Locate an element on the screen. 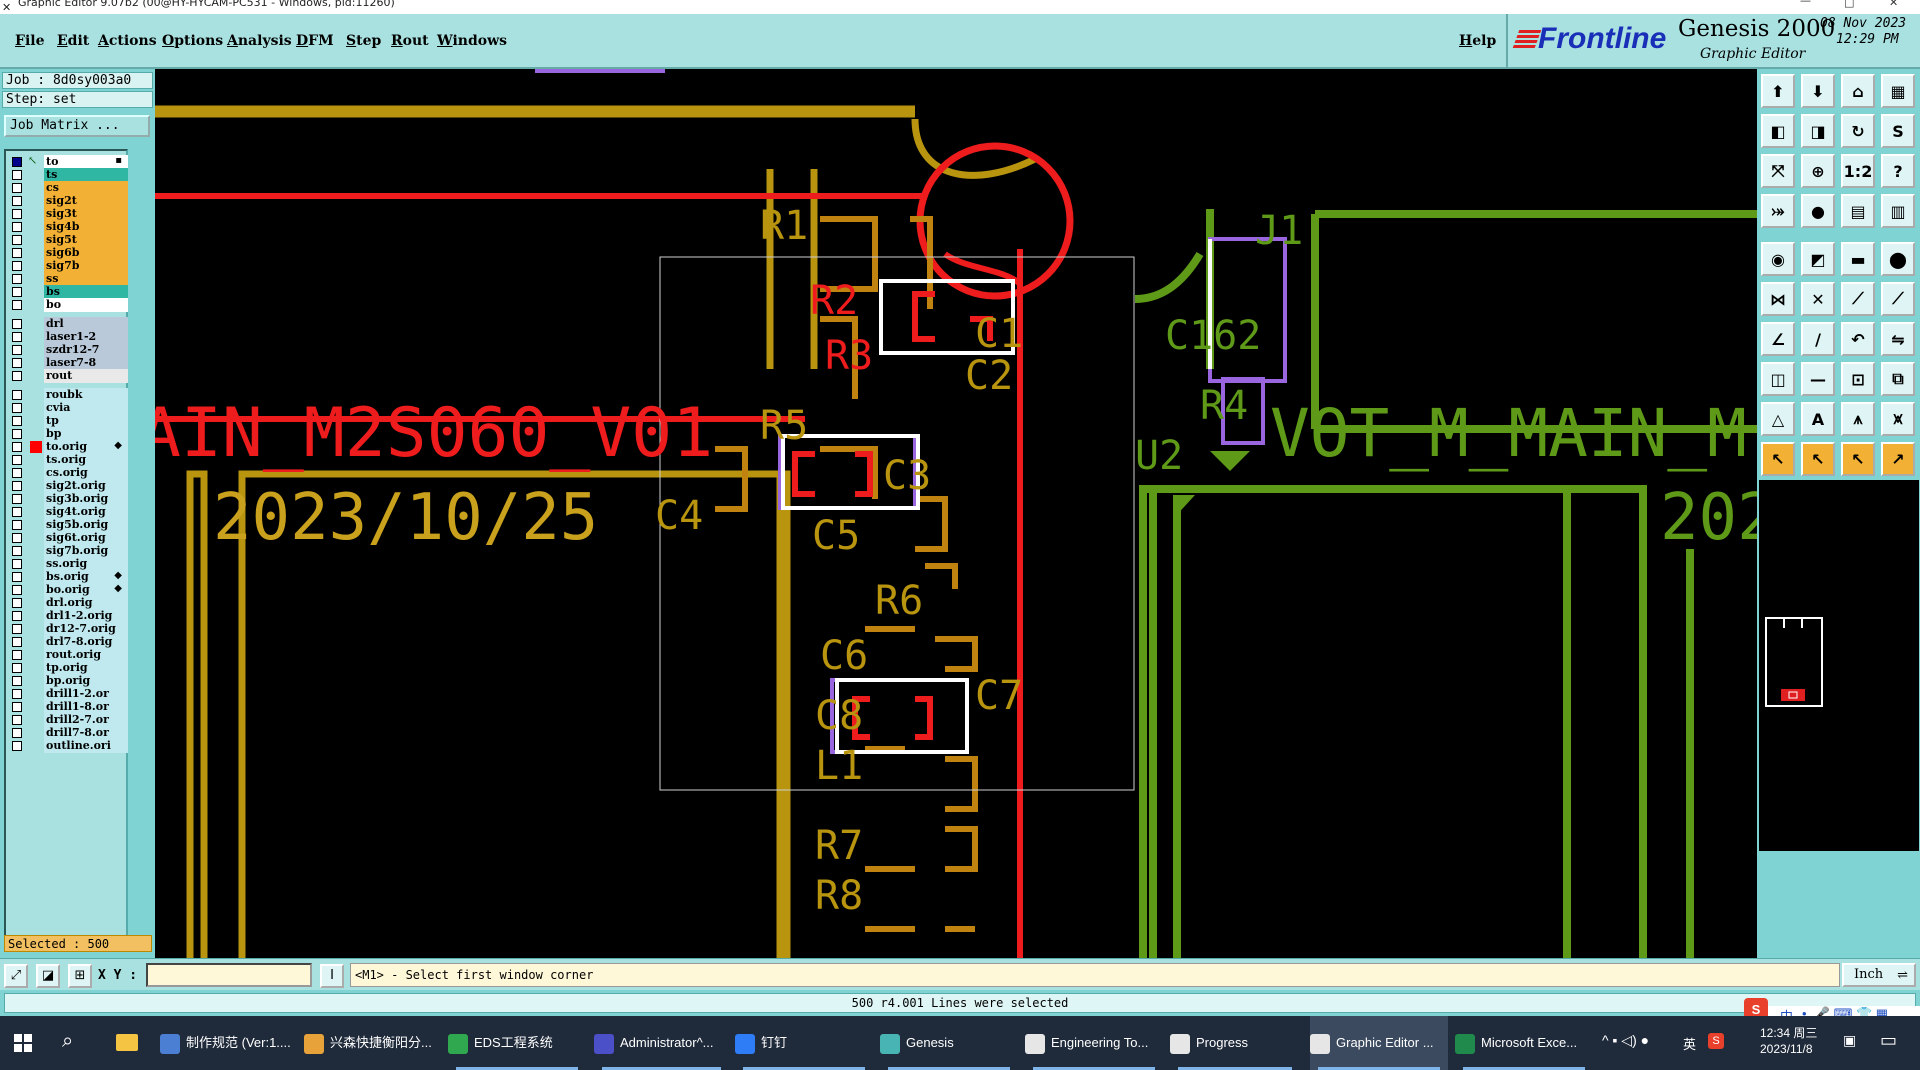 Image resolution: width=1920 pixels, height=1070 pixels. layer-name: cs is located at coordinates (86, 188).